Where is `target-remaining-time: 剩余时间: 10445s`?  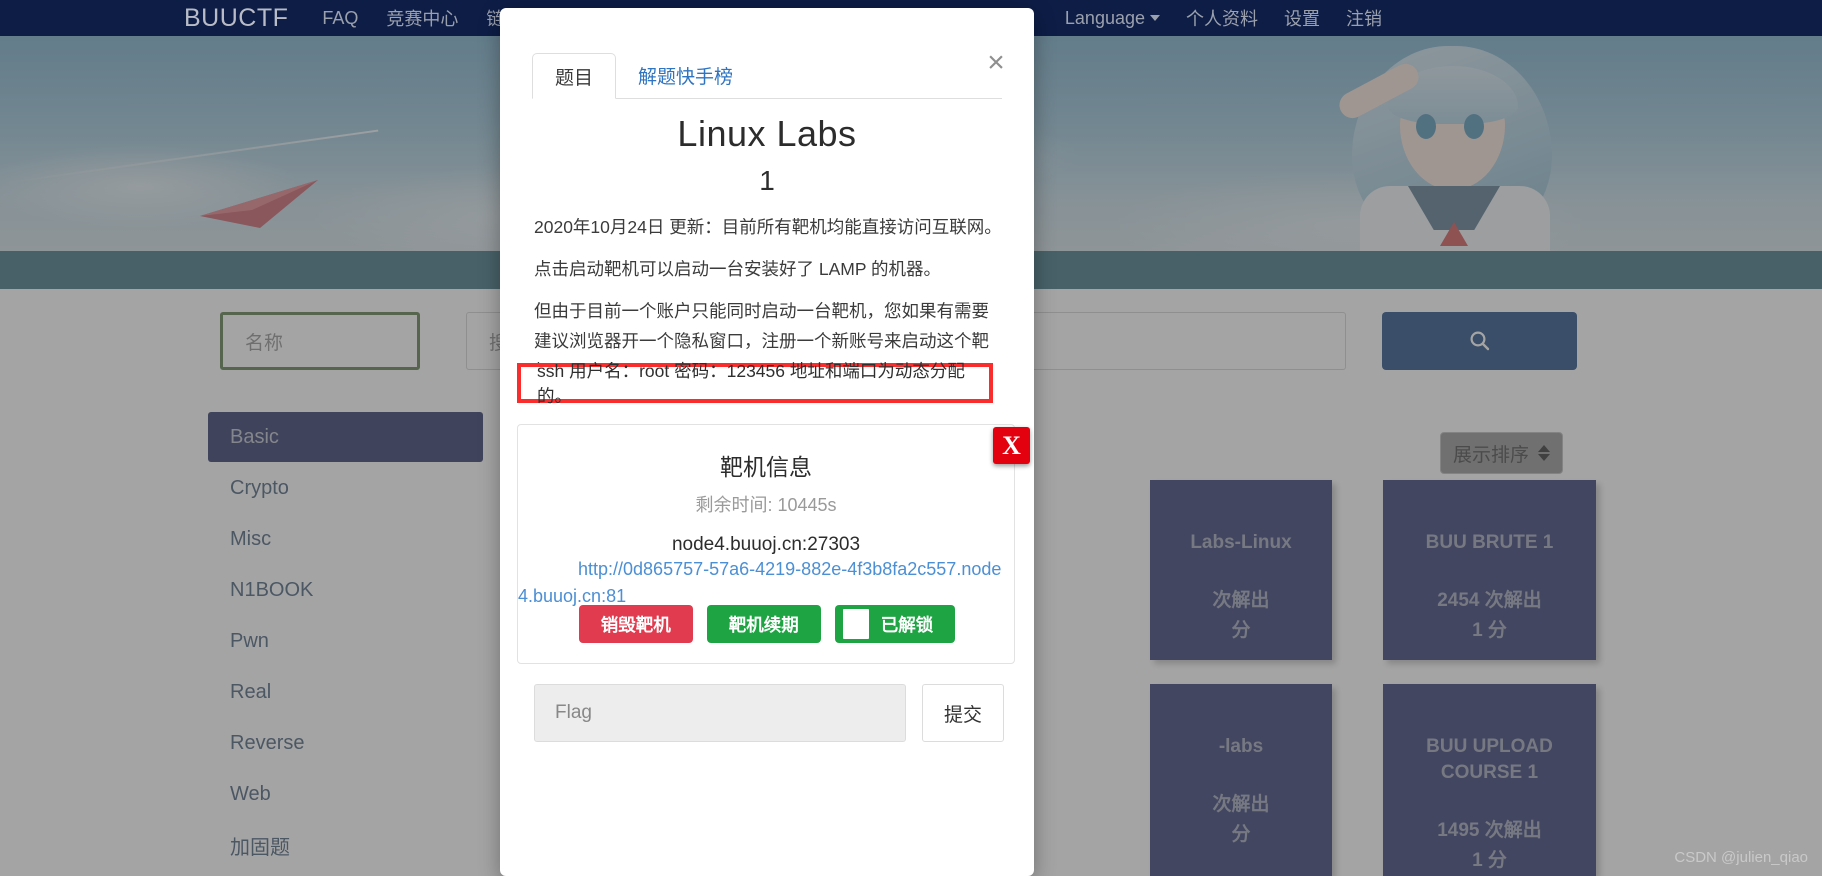 target-remaining-time: 剩余时间: 10445s is located at coordinates (766, 505).